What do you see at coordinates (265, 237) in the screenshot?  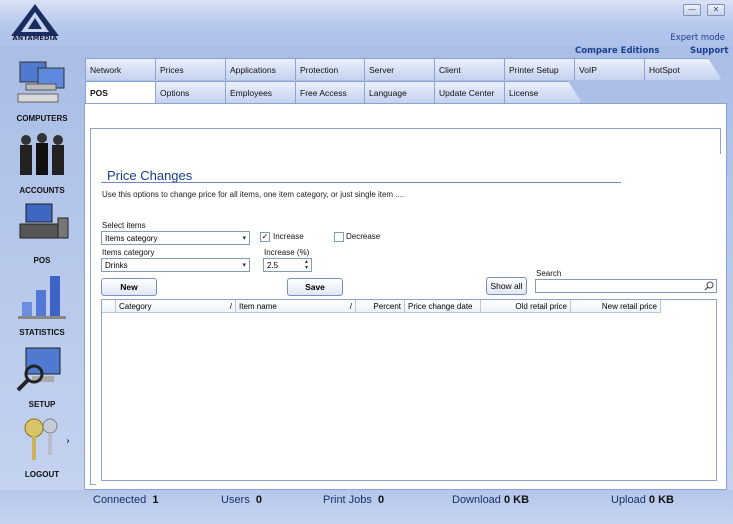 I see `increase-checkbox: ✓` at bounding box center [265, 237].